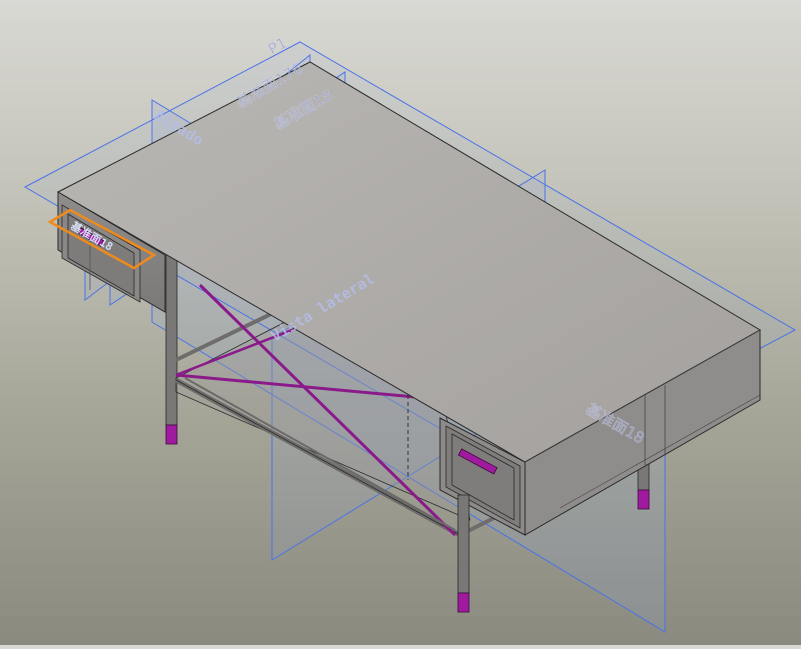  Describe the element at coordinates (463, 553) in the screenshot. I see `leg-front` at that location.